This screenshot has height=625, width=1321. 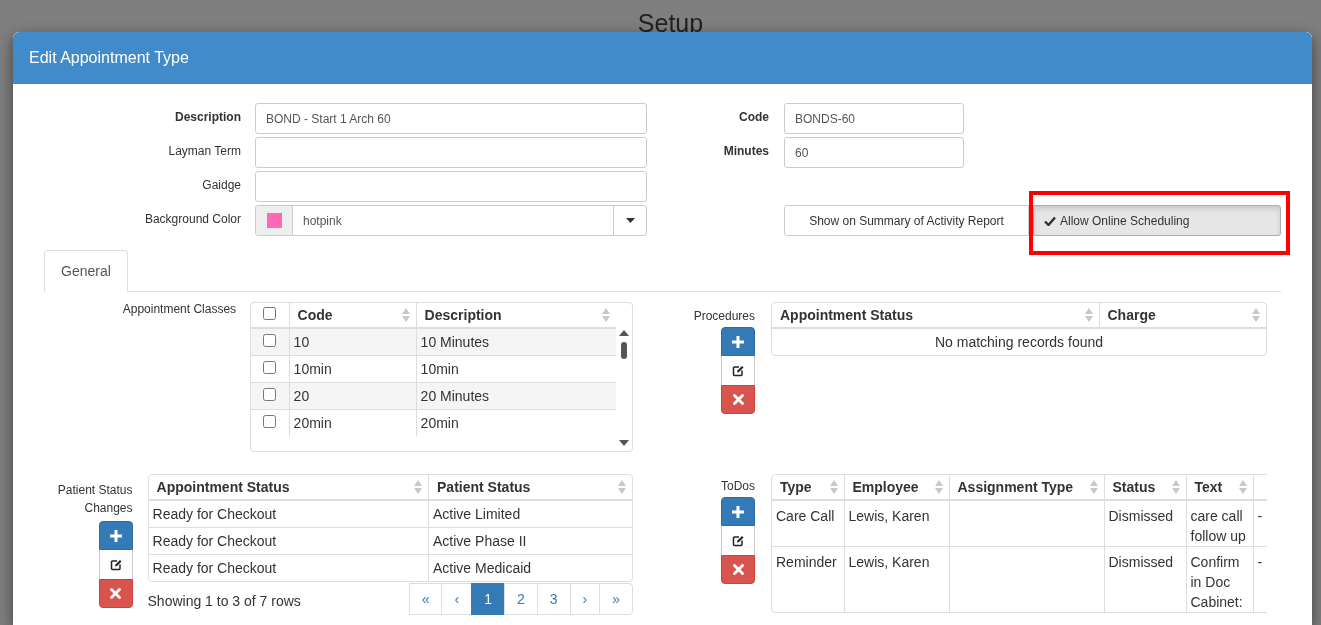 I want to click on section-label: Appointment Classes, so click(x=179, y=309).